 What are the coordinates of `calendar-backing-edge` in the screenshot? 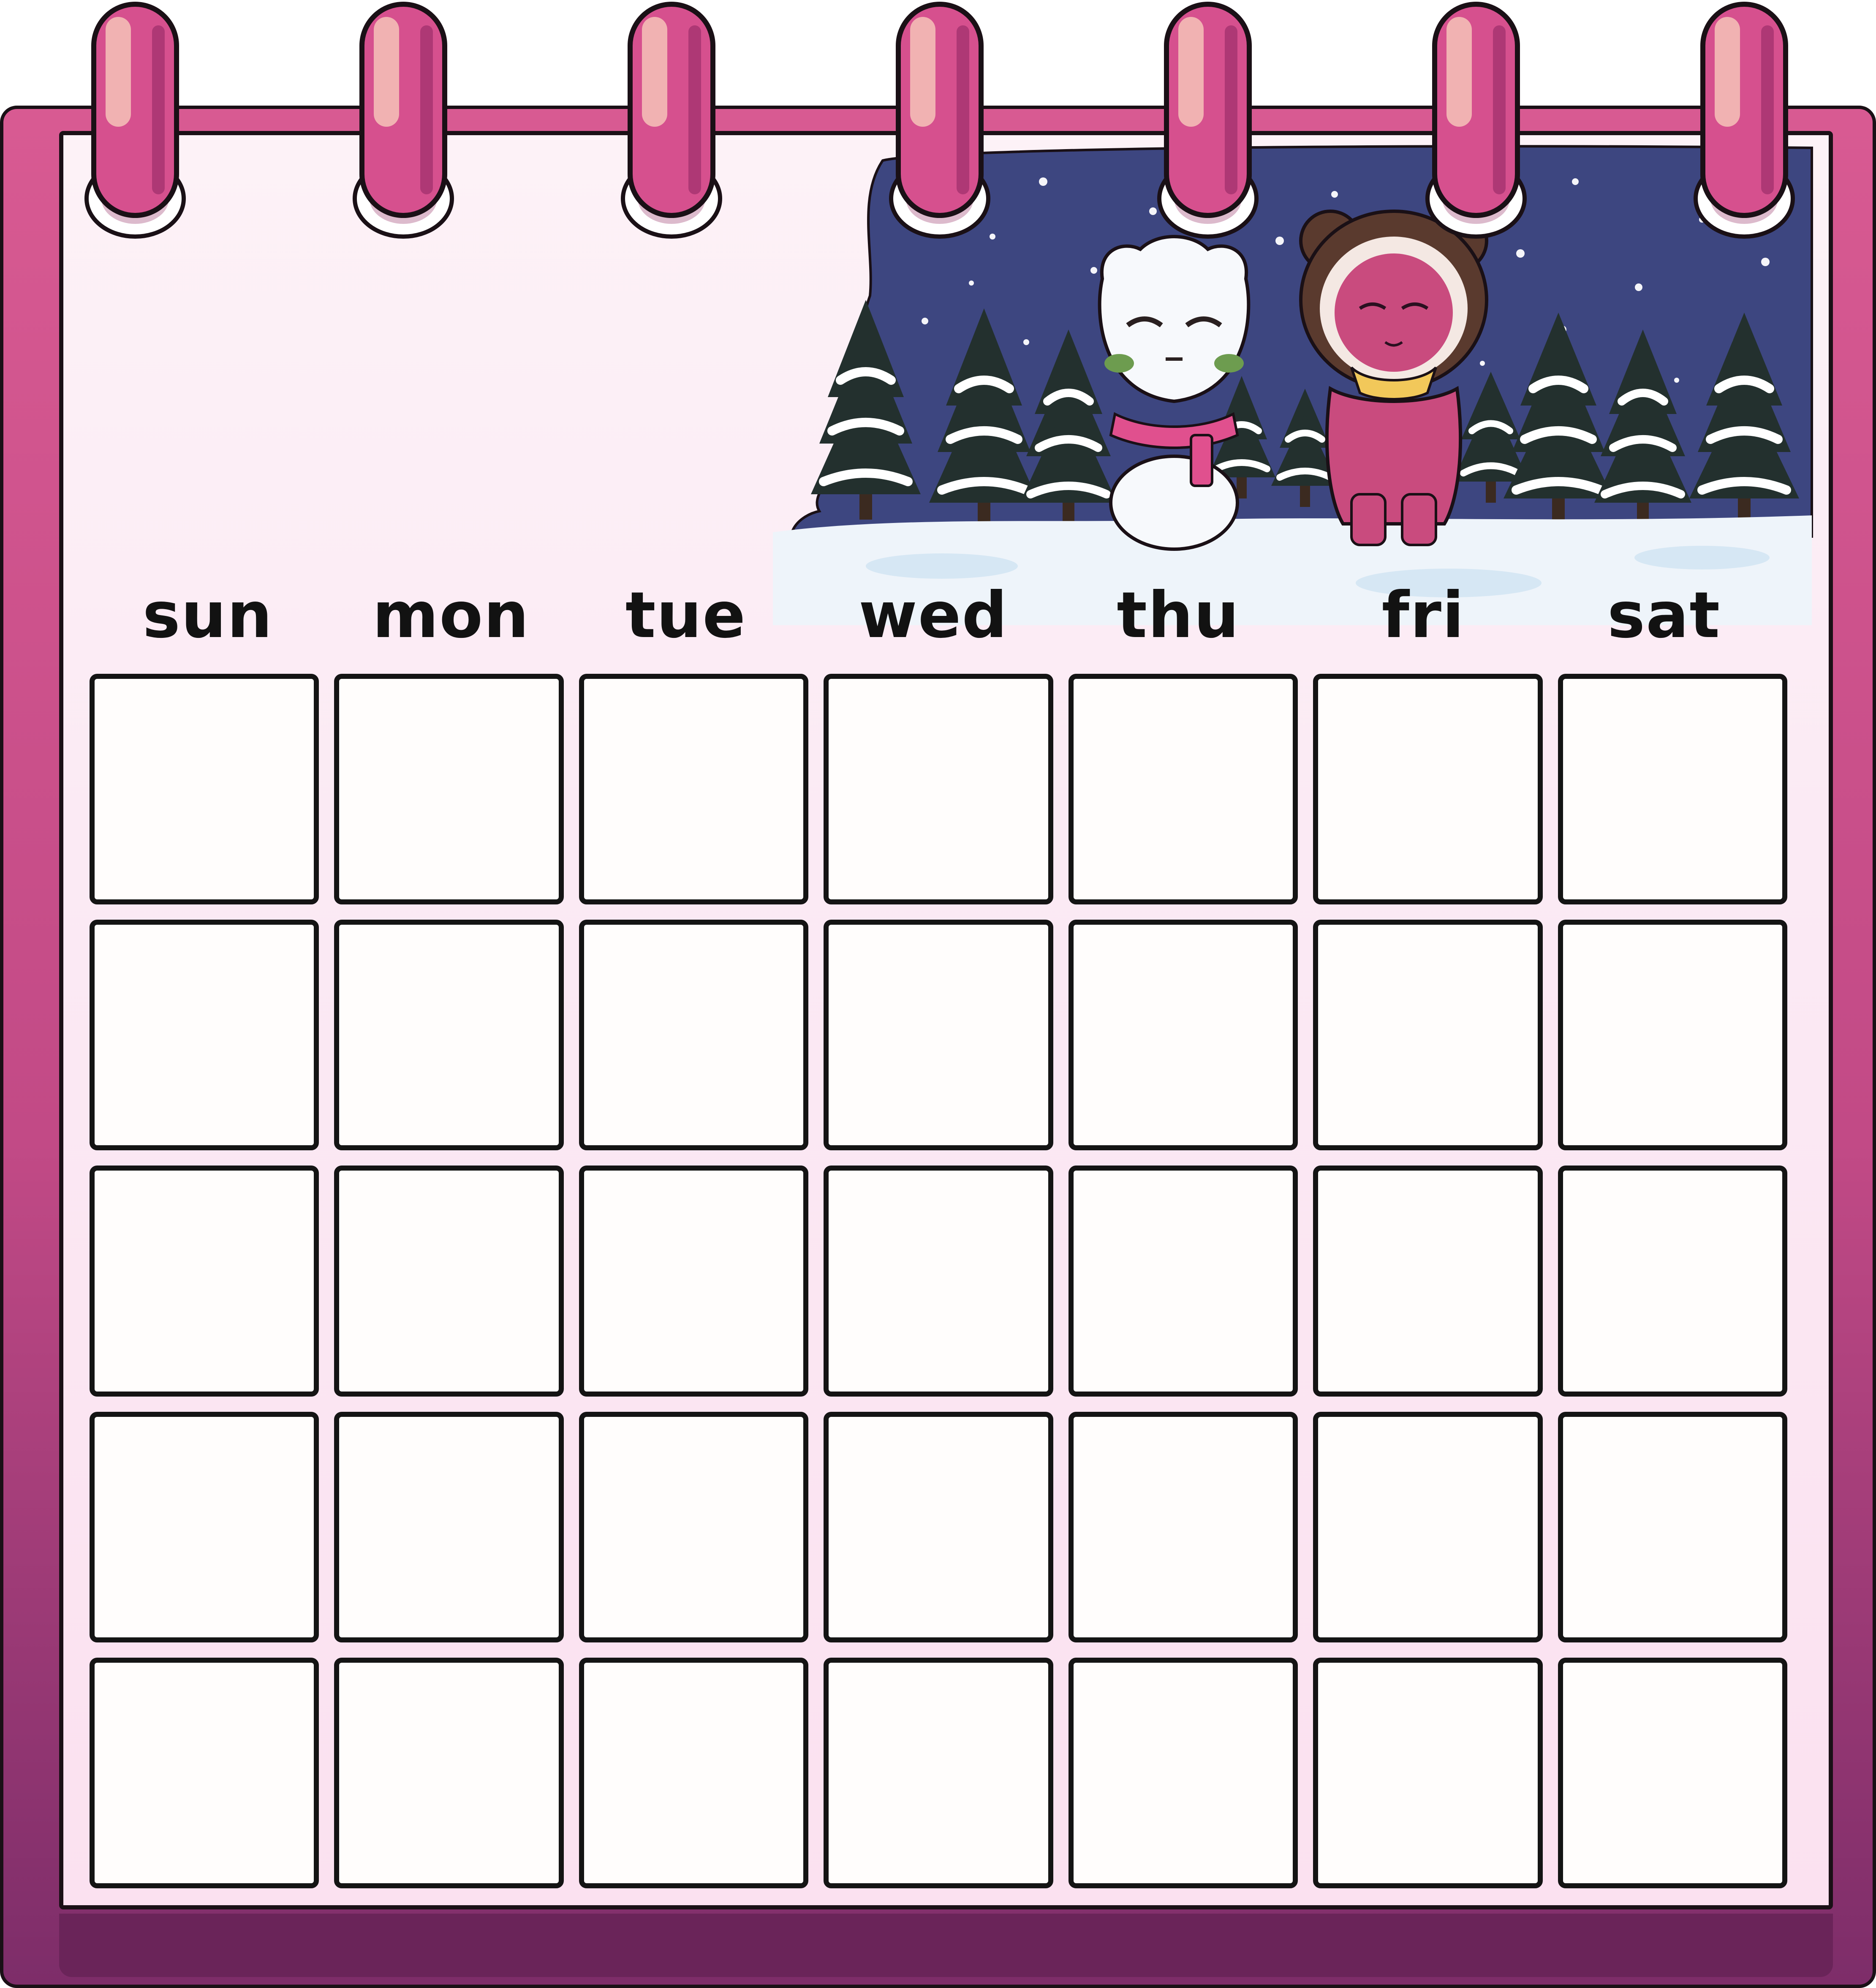 It's located at (946, 1945).